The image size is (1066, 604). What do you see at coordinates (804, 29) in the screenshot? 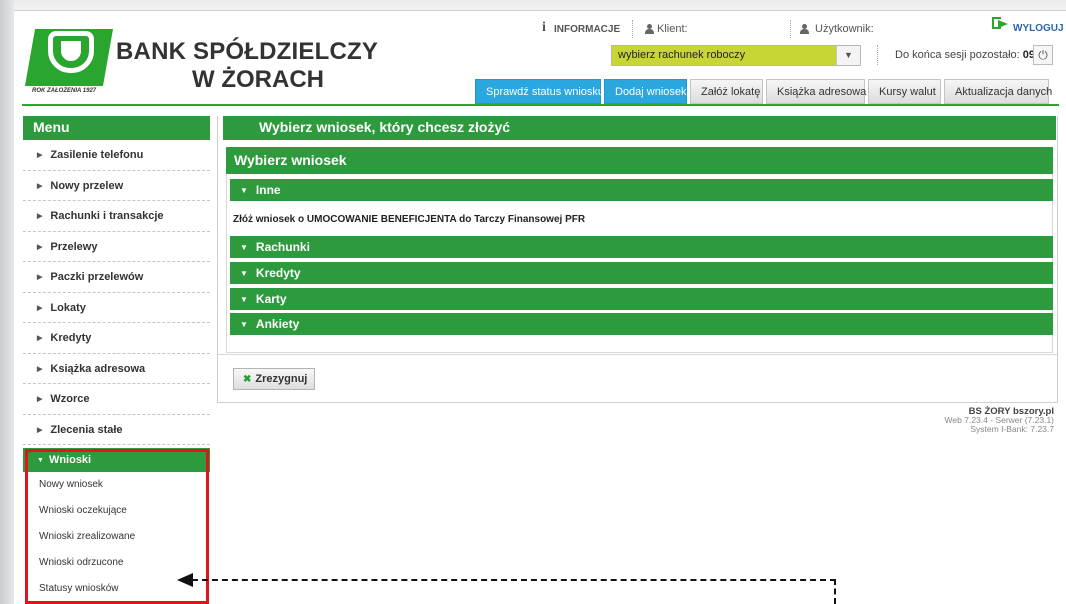
I see `users-icon` at bounding box center [804, 29].